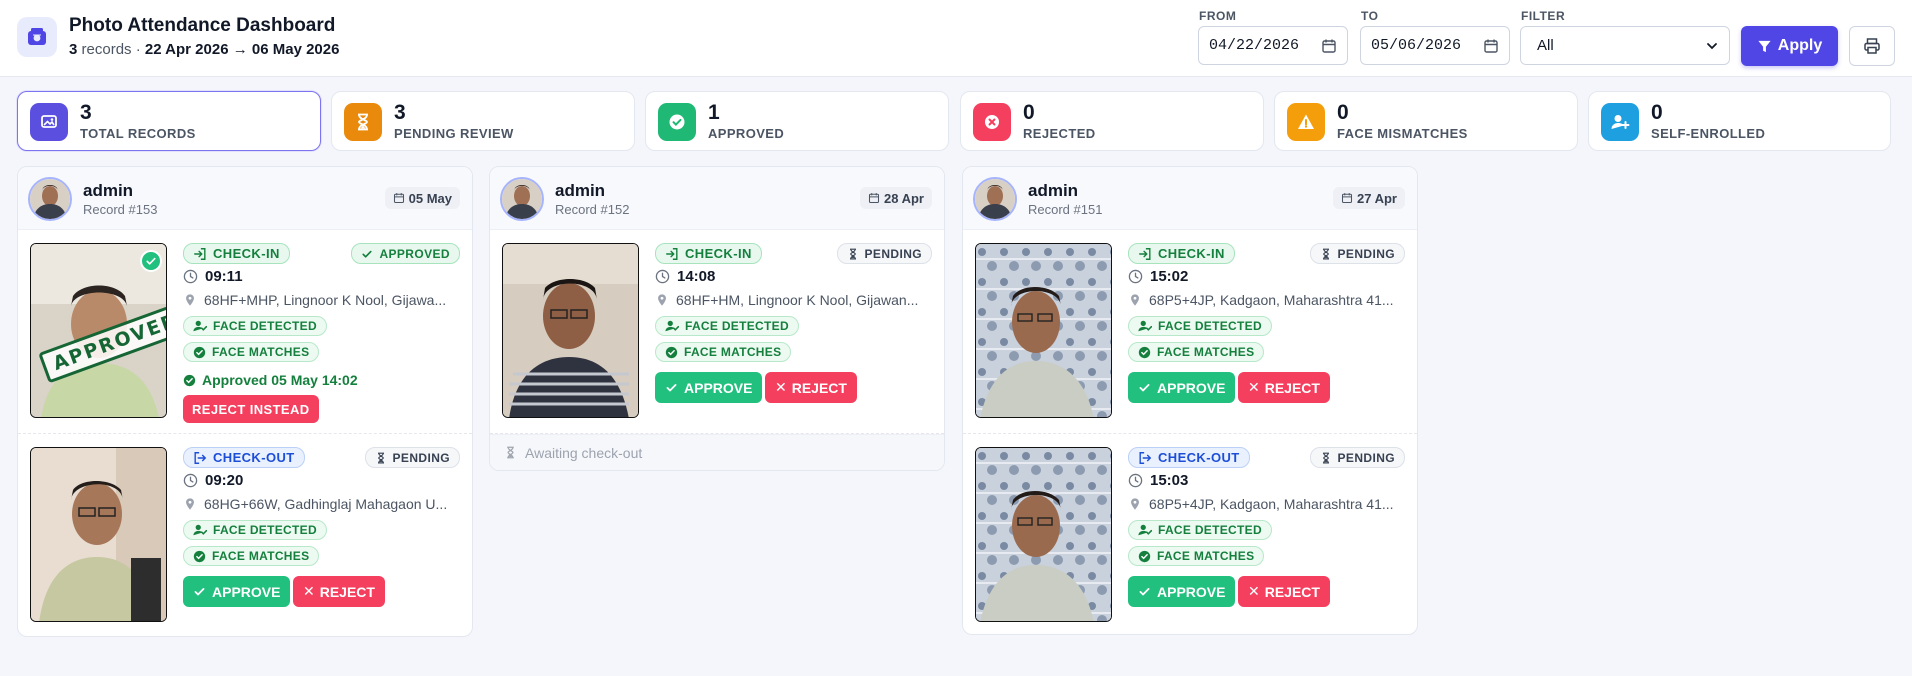  Describe the element at coordinates (454, 133) in the screenshot. I see `stat-label: PENDING REVIEW` at that location.